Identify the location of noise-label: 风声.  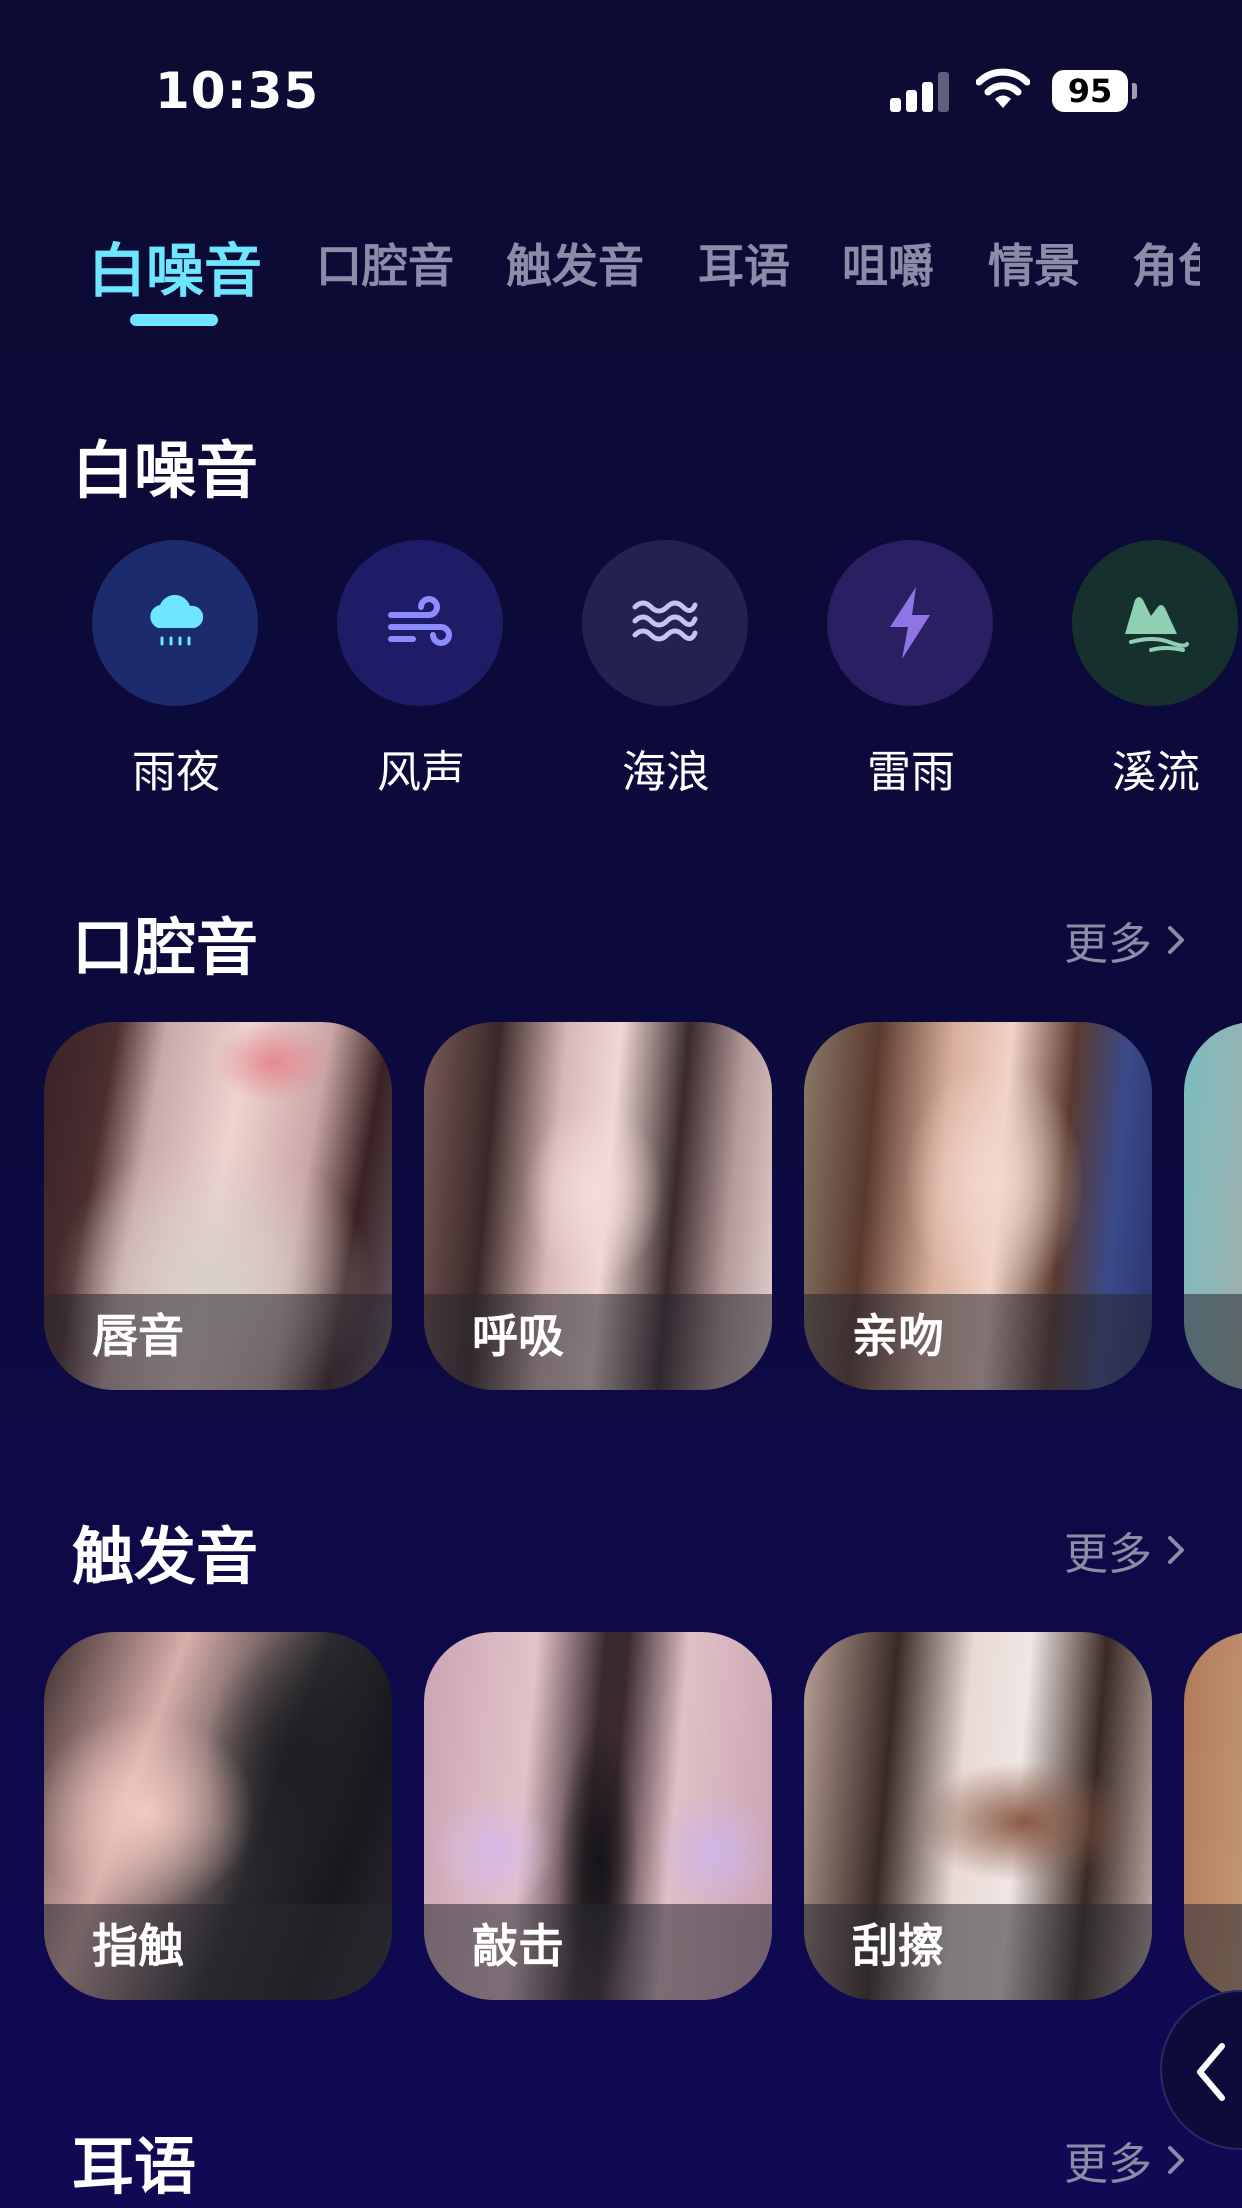
(421, 772).